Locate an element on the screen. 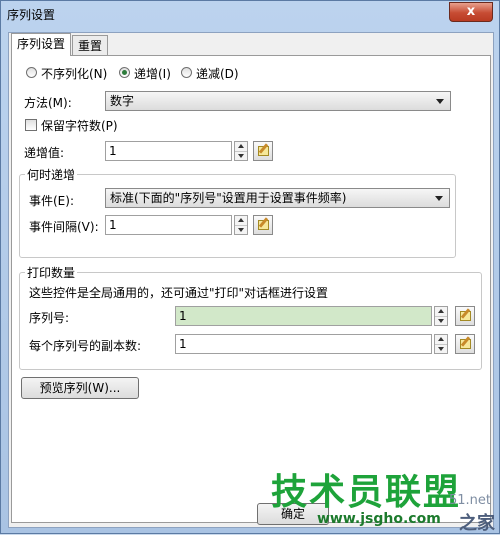 This screenshot has width=500, height=535. event-interval-input: 1 is located at coordinates (168, 225).